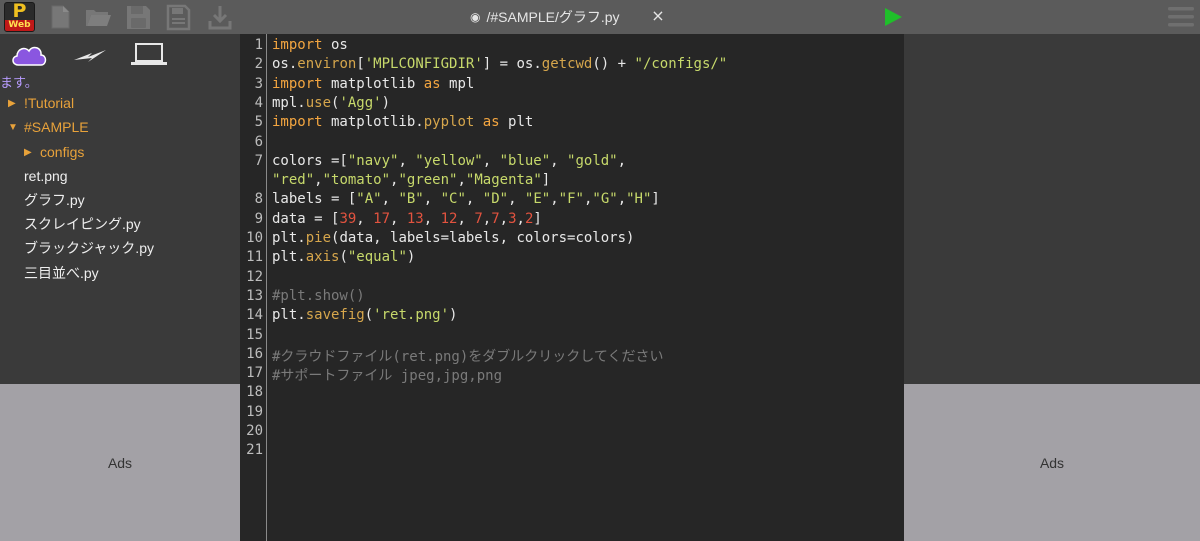  I want to click on line-number: 15, so click(254, 334).